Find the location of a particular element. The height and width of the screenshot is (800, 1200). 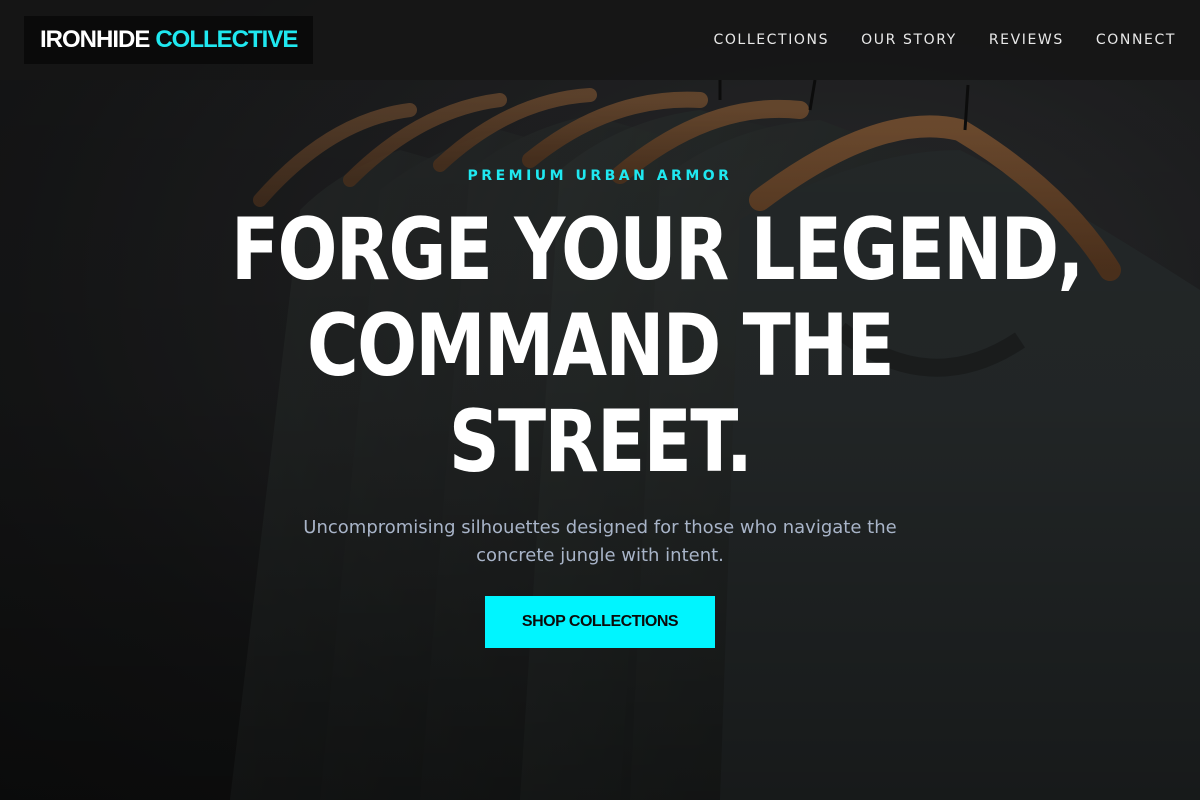

nav-item-our-story: OUR STORY is located at coordinates (909, 40).